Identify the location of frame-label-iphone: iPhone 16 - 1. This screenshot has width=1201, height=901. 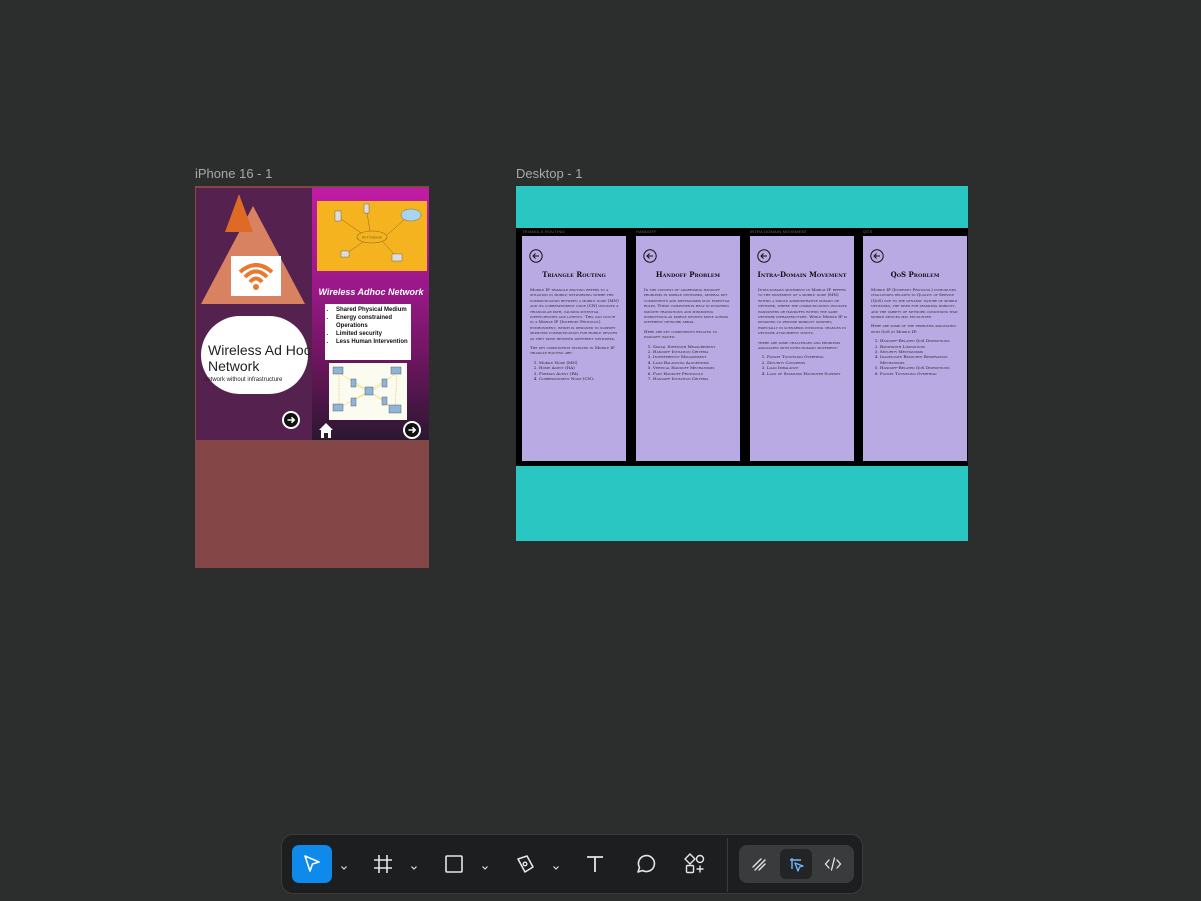
(233, 173).